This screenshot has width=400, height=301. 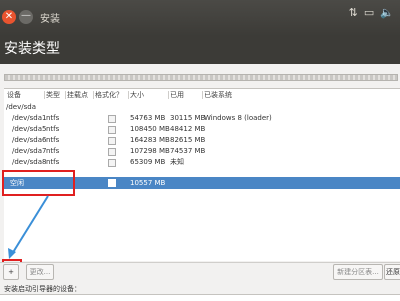 What do you see at coordinates (42, 289) in the screenshot?
I see `bootloader-device-label: 安装启动引导器的设备：` at bounding box center [42, 289].